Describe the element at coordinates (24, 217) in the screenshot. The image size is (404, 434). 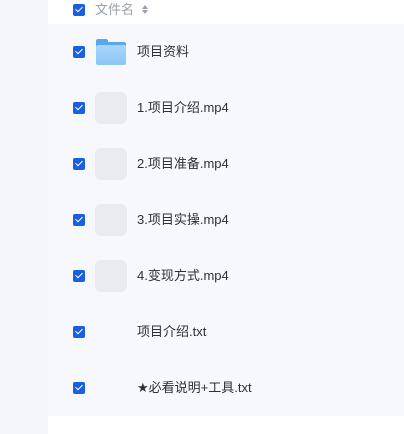
I see `sidebar` at that location.